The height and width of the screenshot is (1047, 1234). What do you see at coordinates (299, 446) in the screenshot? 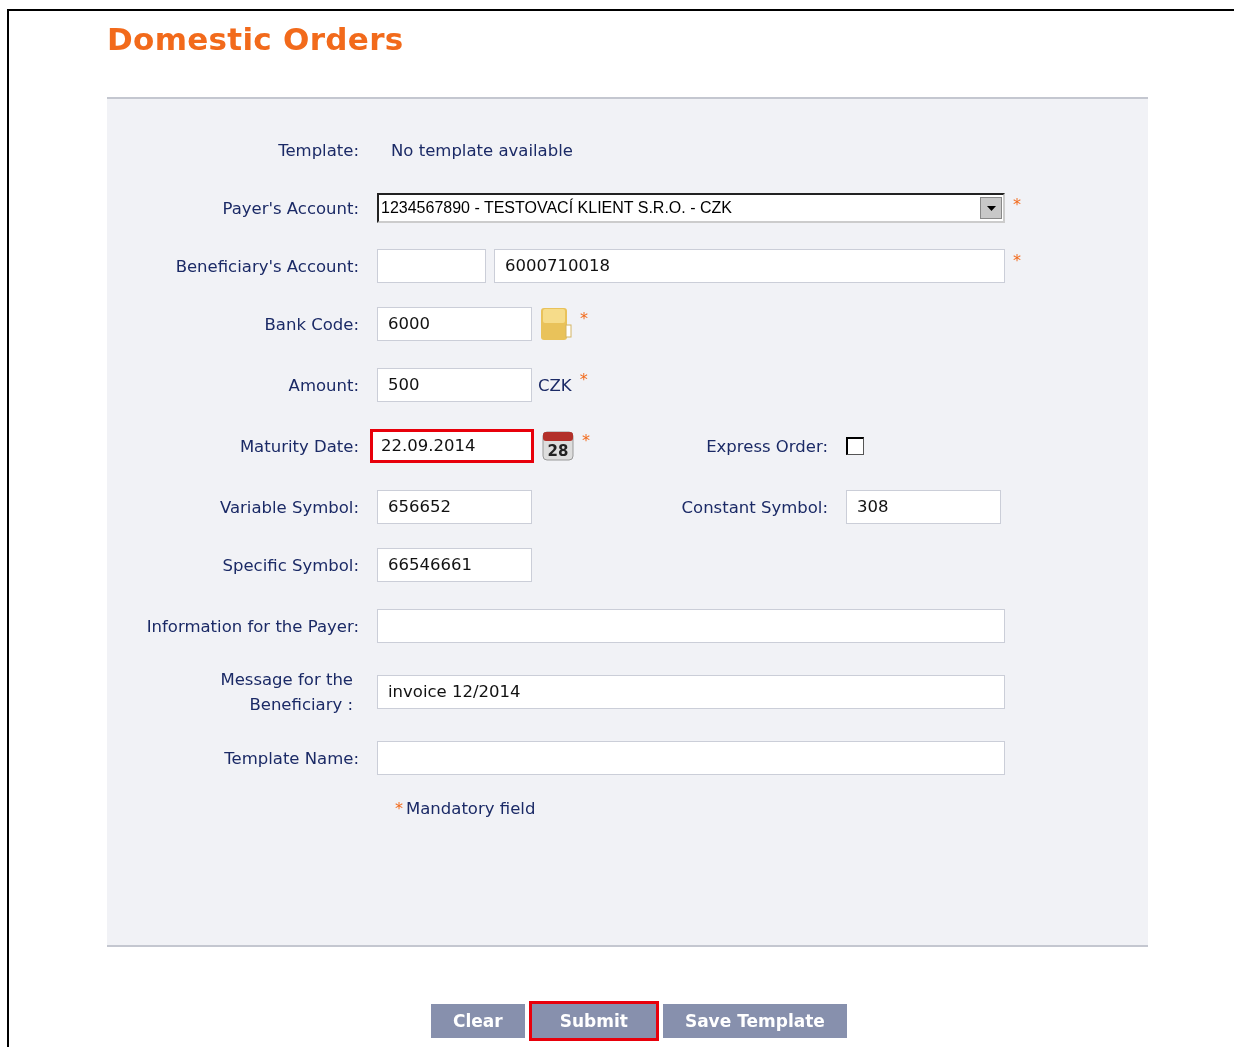
I see `field-label: Maturity Date:` at bounding box center [299, 446].